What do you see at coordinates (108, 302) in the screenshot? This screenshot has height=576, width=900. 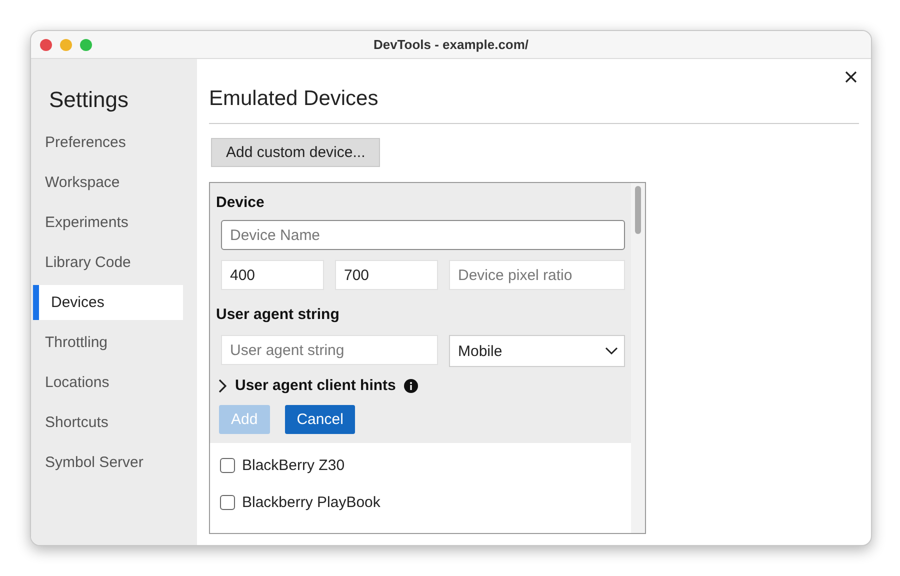 I see `sidebar-item: Devices` at bounding box center [108, 302].